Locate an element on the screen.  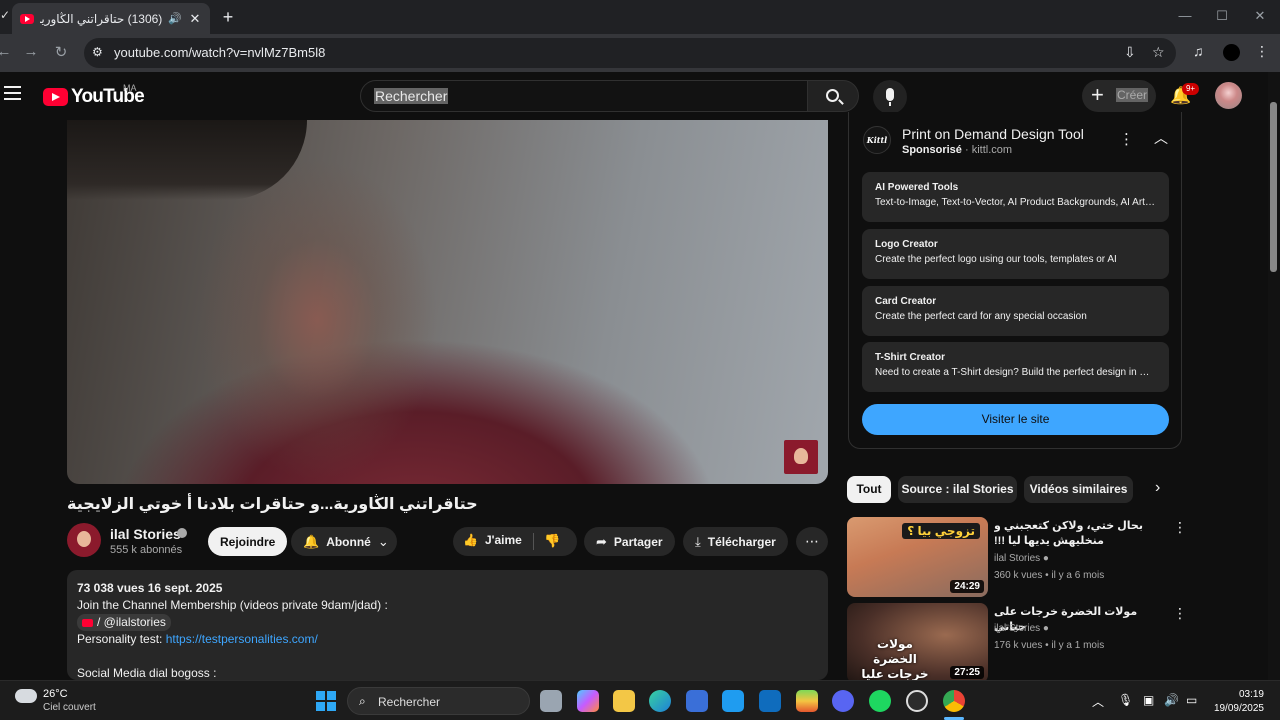
site-info-icon: ⚙ is located at coordinates (97, 52).